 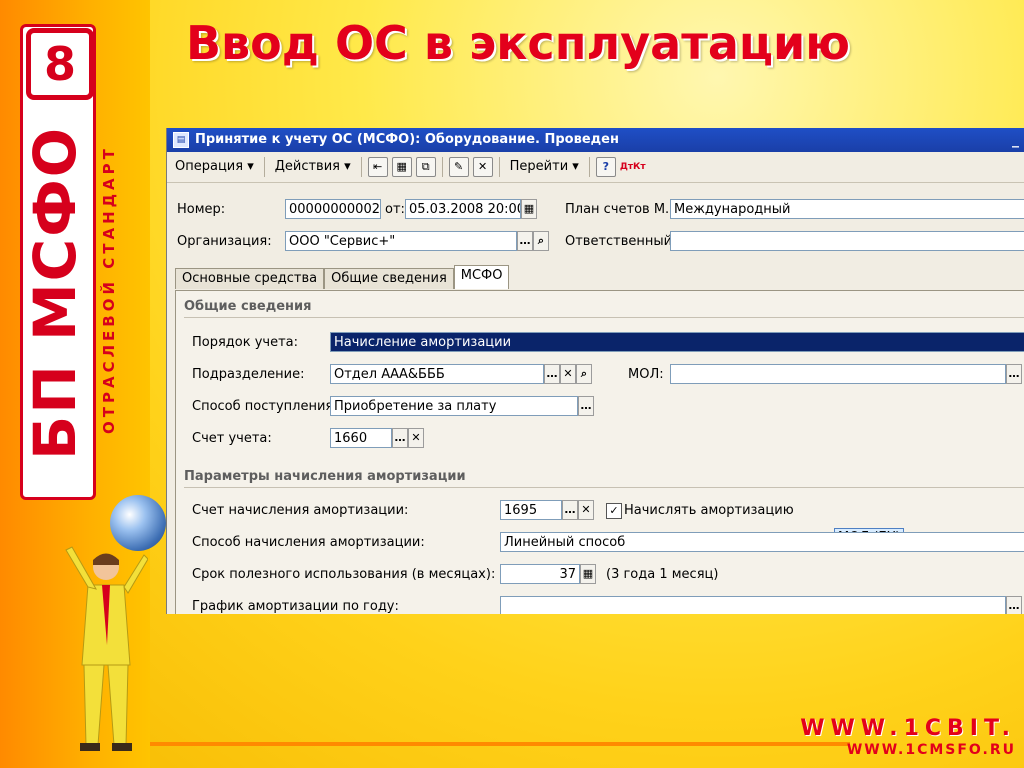 I want to click on chart-of-accounts-field: Международный, so click(x=847, y=209).